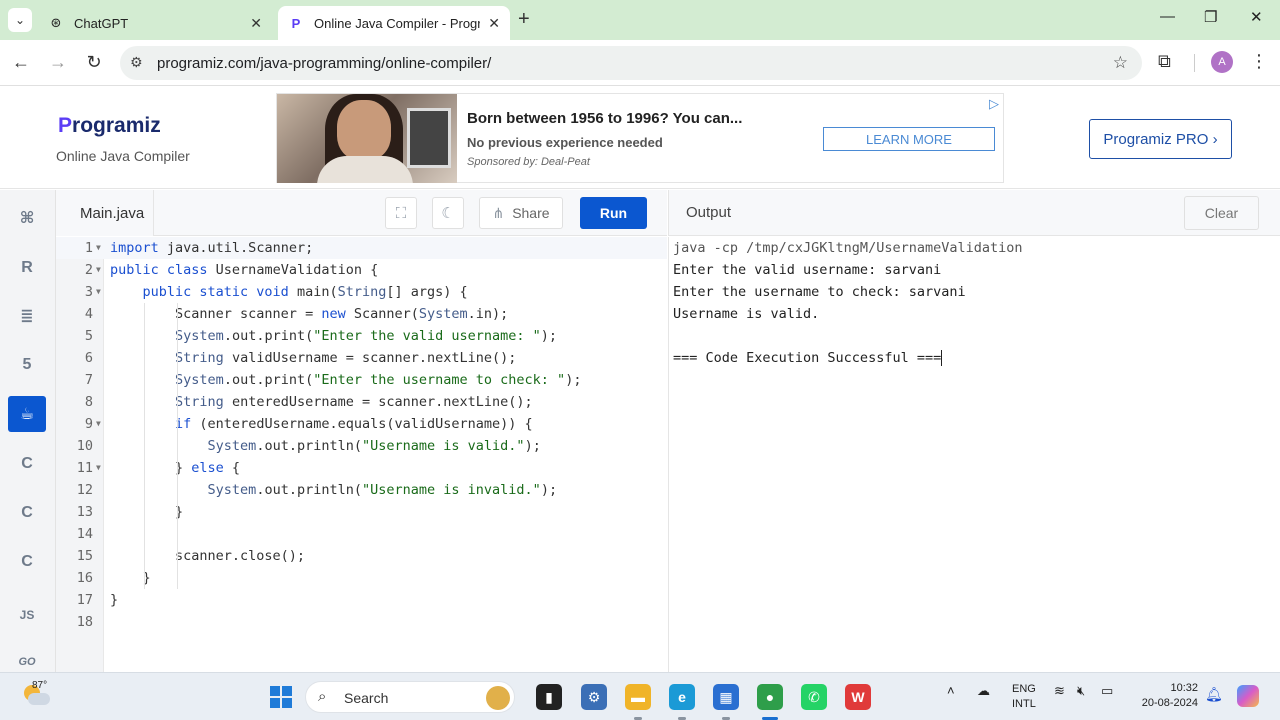 The width and height of the screenshot is (1280, 720). Describe the element at coordinates (549, 697) in the screenshot. I see `file-viewer-icon: ▮` at that location.